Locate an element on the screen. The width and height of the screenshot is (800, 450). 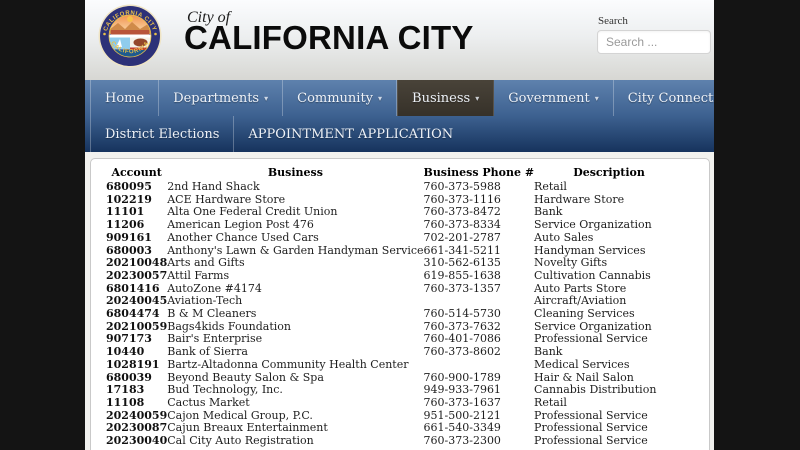
table-row: 680095 2nd Hand Shack 760-373-5988 Retail is located at coordinates (395, 187).